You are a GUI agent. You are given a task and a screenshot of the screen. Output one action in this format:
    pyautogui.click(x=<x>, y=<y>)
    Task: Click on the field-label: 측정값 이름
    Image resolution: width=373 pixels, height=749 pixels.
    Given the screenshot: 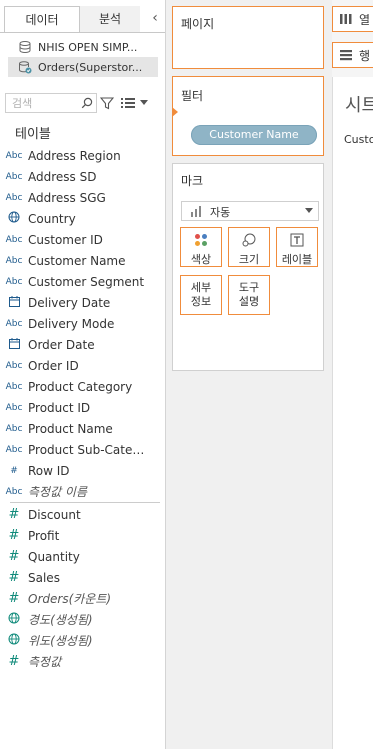 What is the action you would take?
    pyautogui.click(x=58, y=492)
    